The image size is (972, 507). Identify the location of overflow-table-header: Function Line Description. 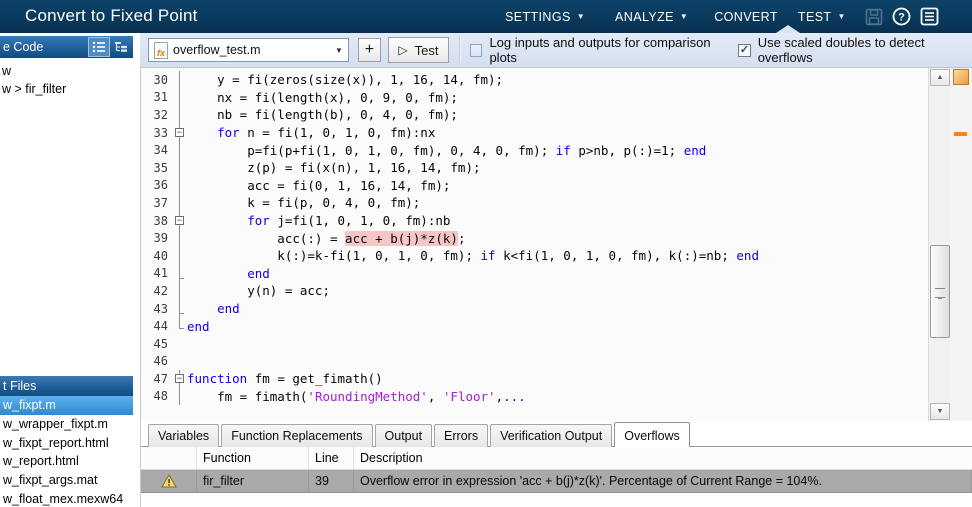
(556, 458).